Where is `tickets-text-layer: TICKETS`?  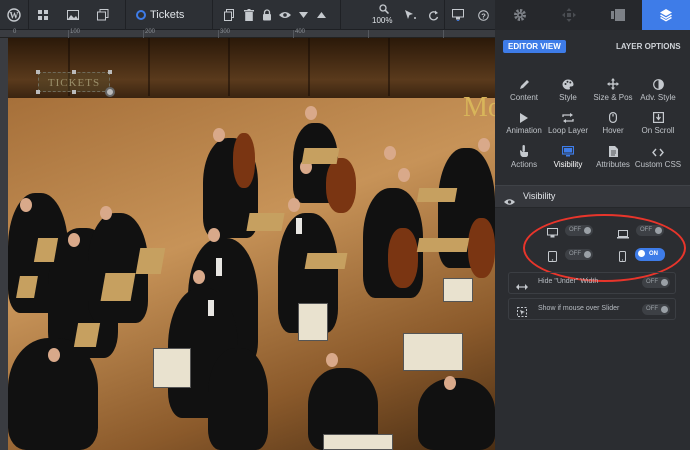
tickets-text-layer: TICKETS is located at coordinates (74, 82).